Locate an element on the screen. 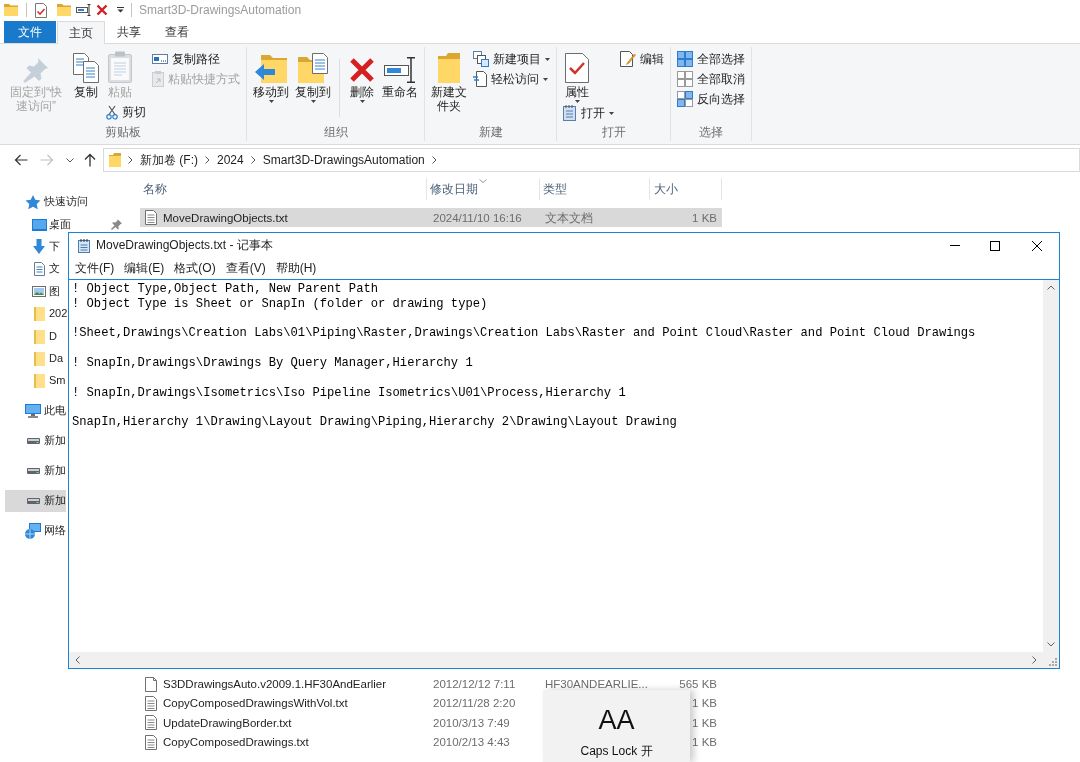  file-icon is located at coordinates (151, 684).